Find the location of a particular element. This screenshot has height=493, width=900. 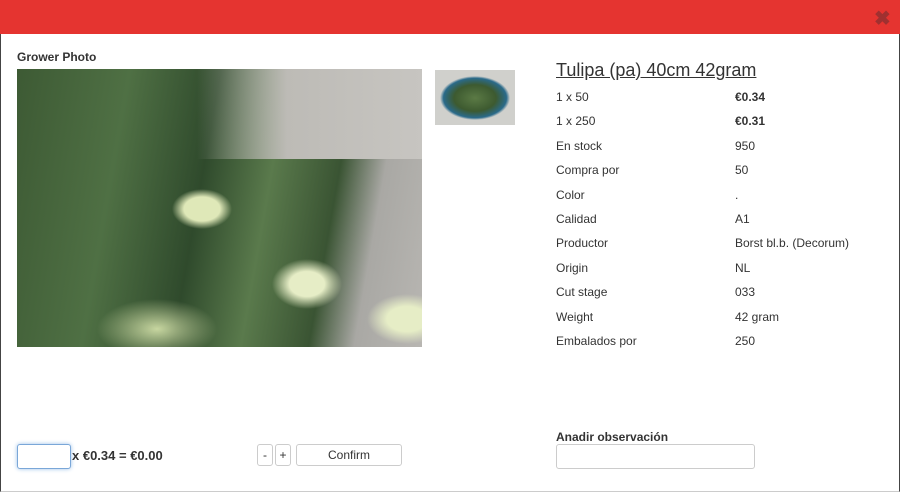

detail-row: 1 x 50 €0.34 is located at coordinates (726, 98).